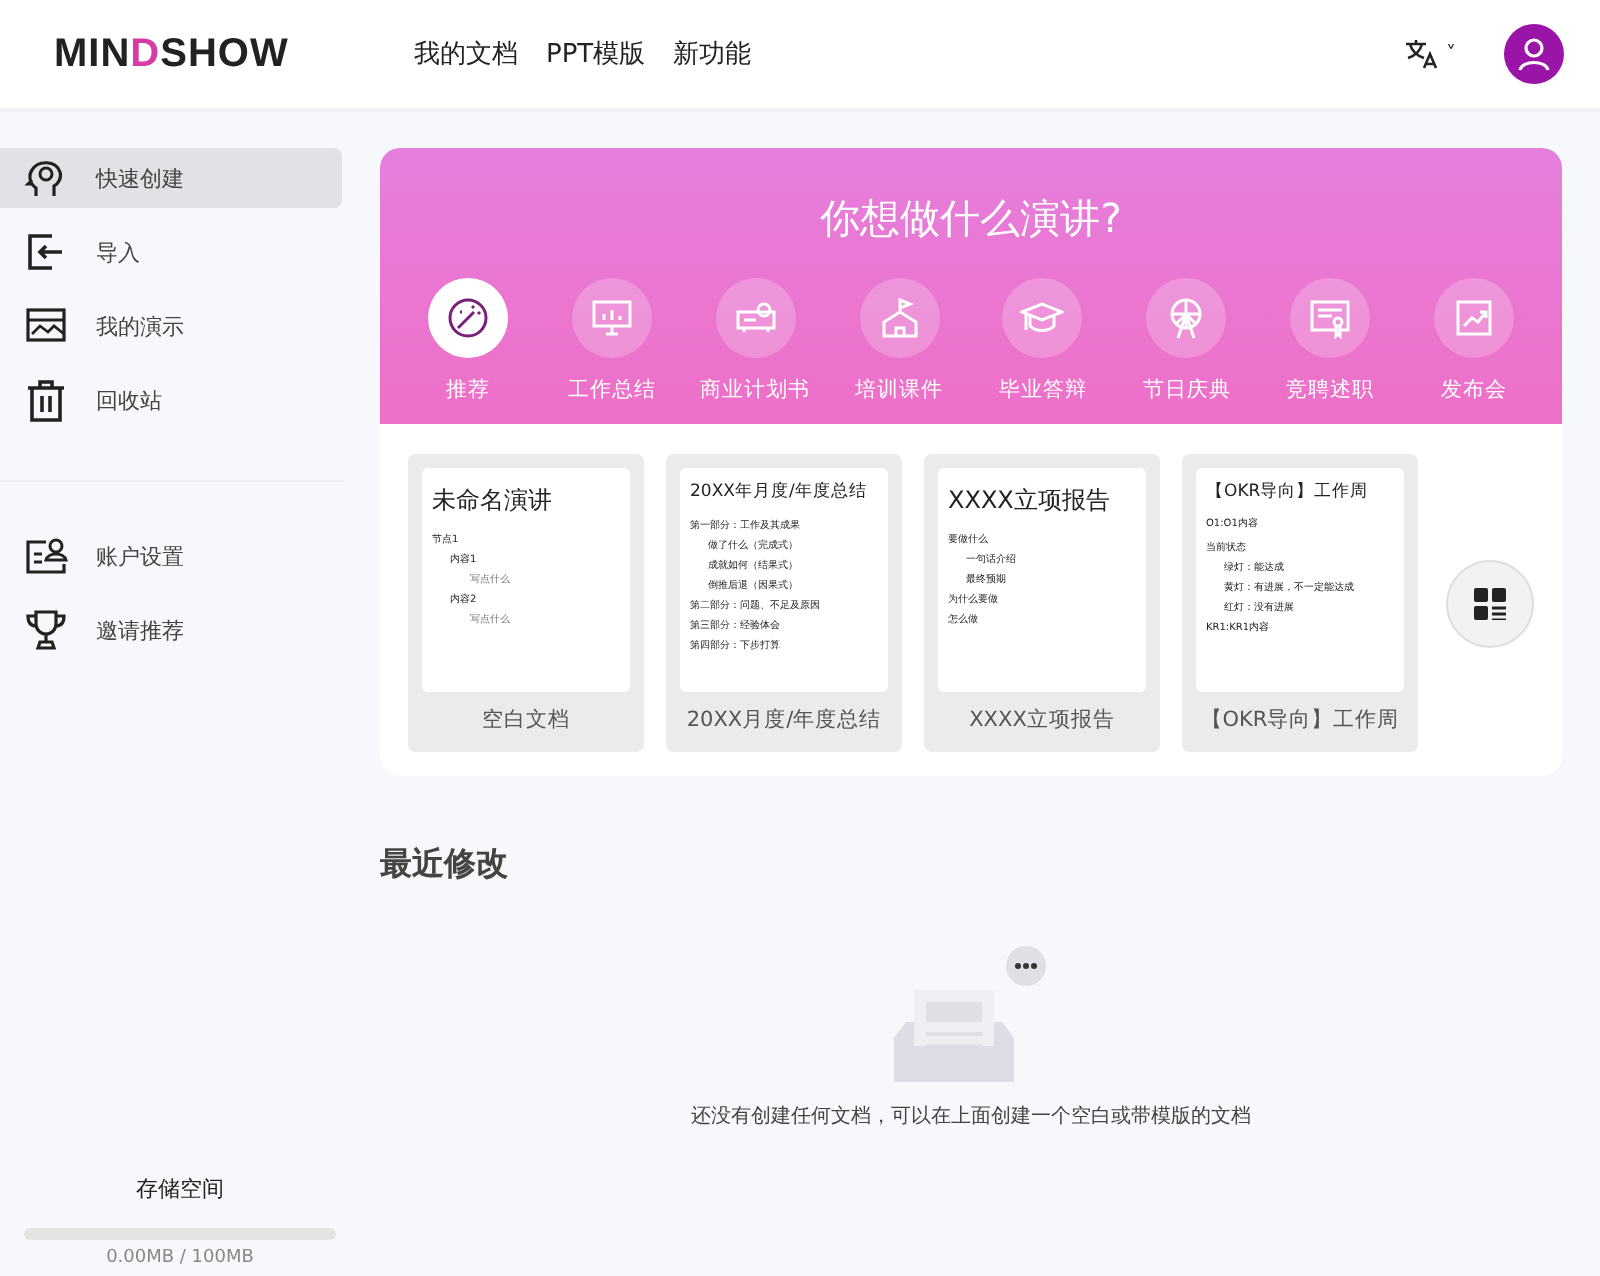  I want to click on section-title: 最近修改, so click(445, 865).